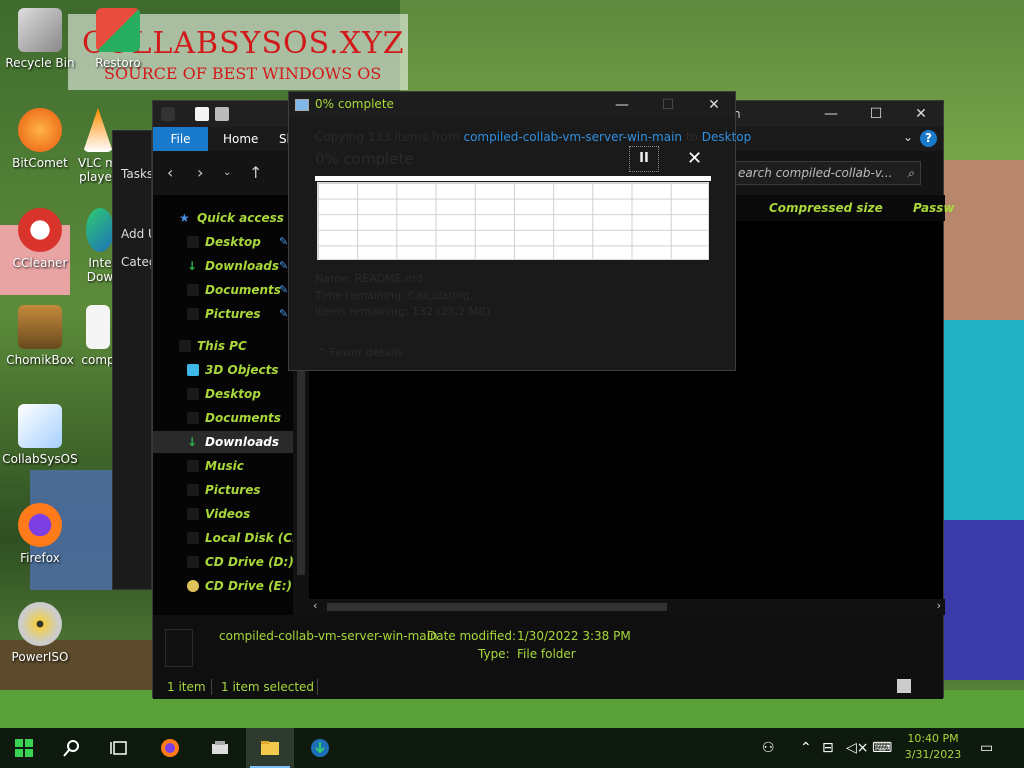  Describe the element at coordinates (255, 172) in the screenshot. I see `up-arrow-icon: ↑` at that location.